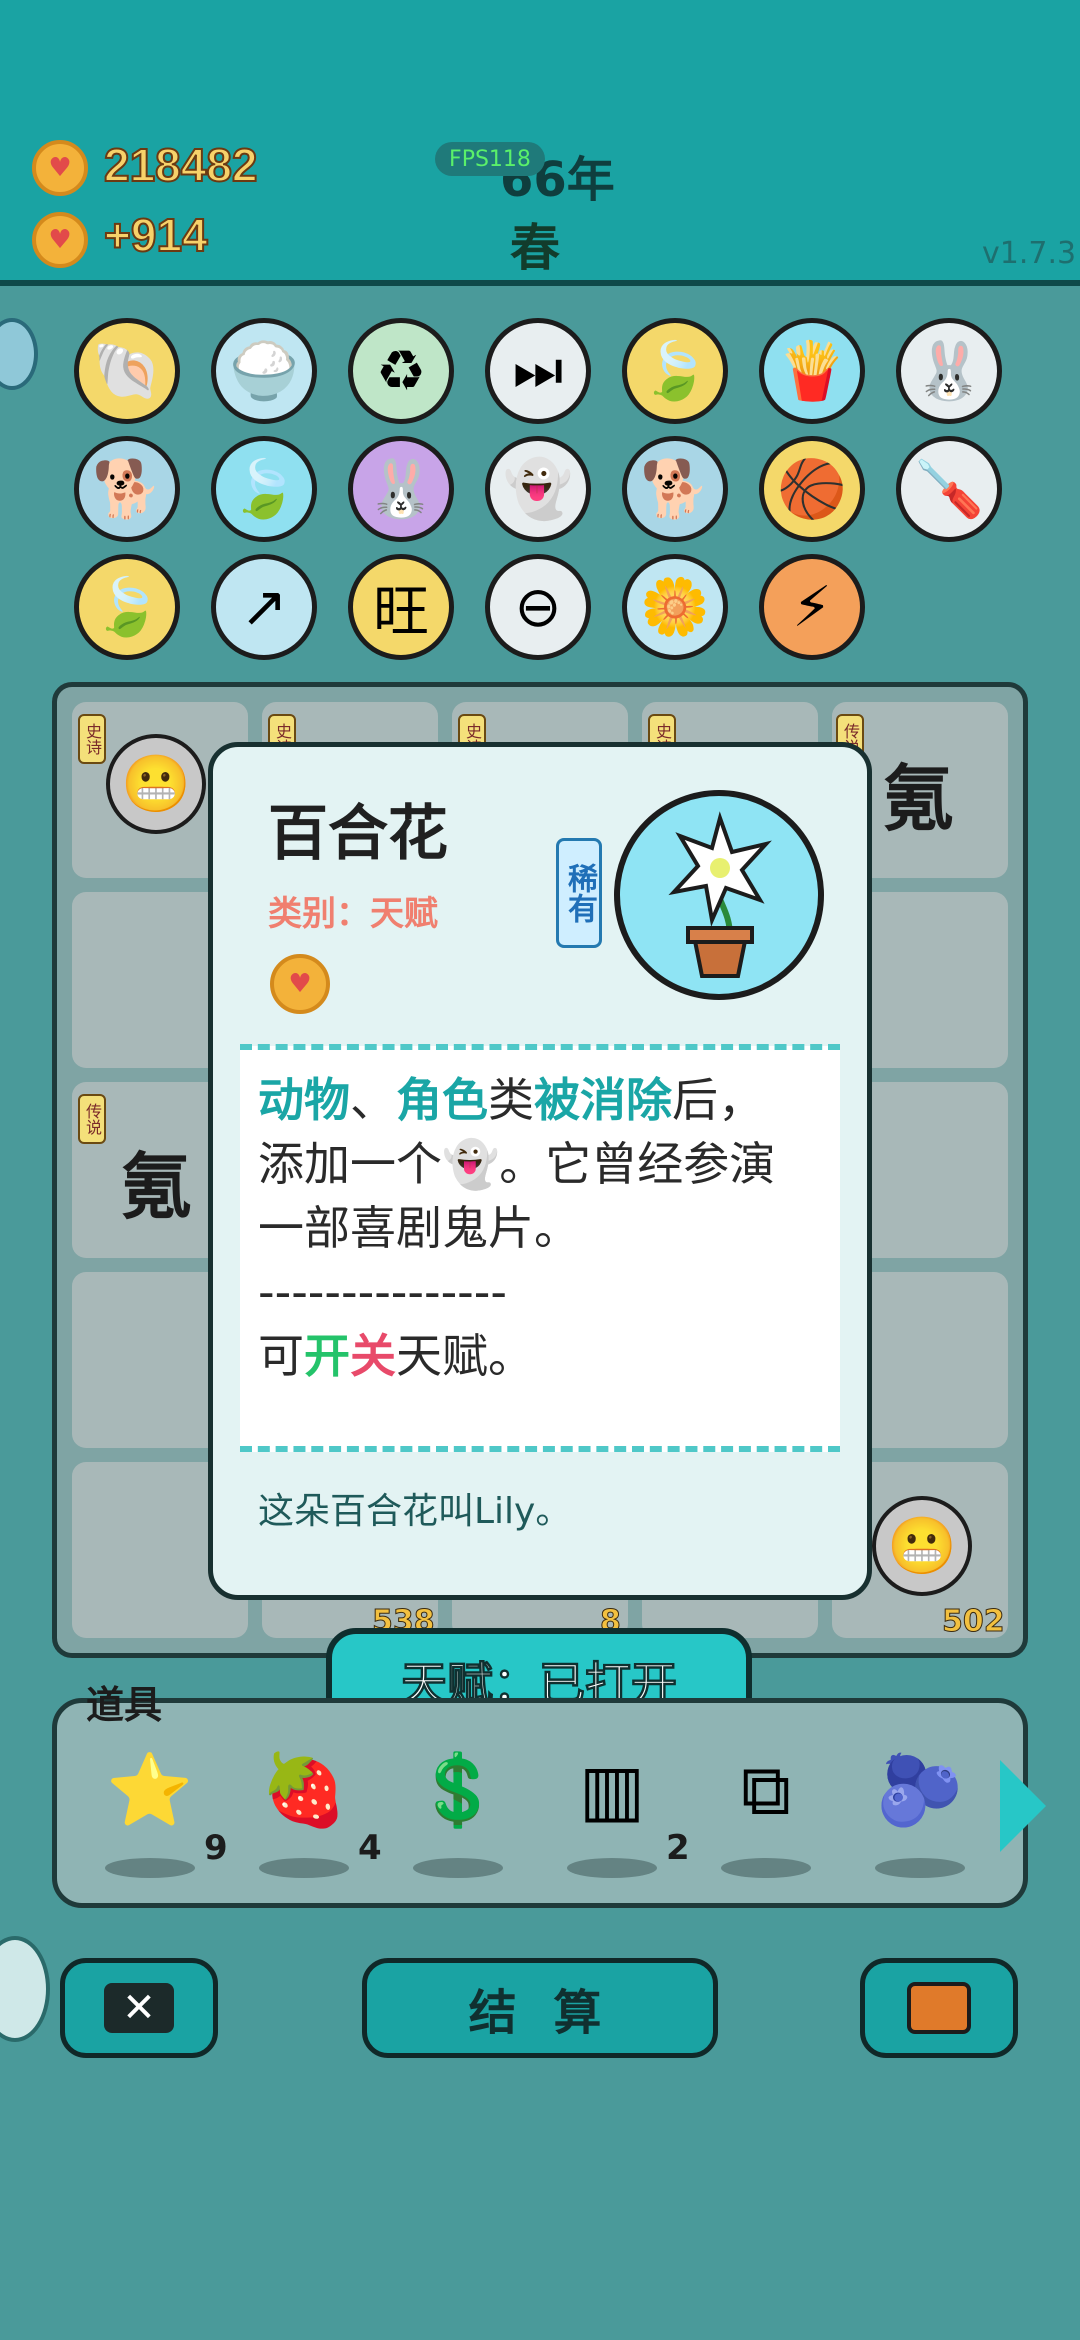 The height and width of the screenshot is (2340, 1080). Describe the element at coordinates (490, 159) in the screenshot. I see `fps-counter: FPS118` at that location.